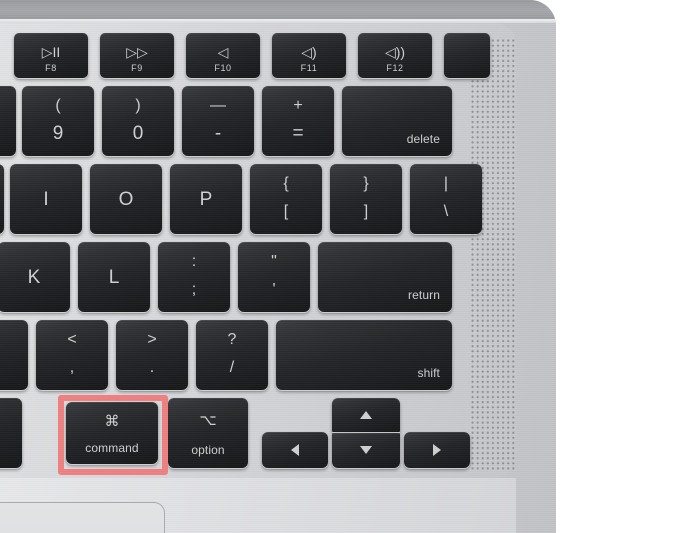  I want to click on key-semicolon: : ;, so click(194, 277).